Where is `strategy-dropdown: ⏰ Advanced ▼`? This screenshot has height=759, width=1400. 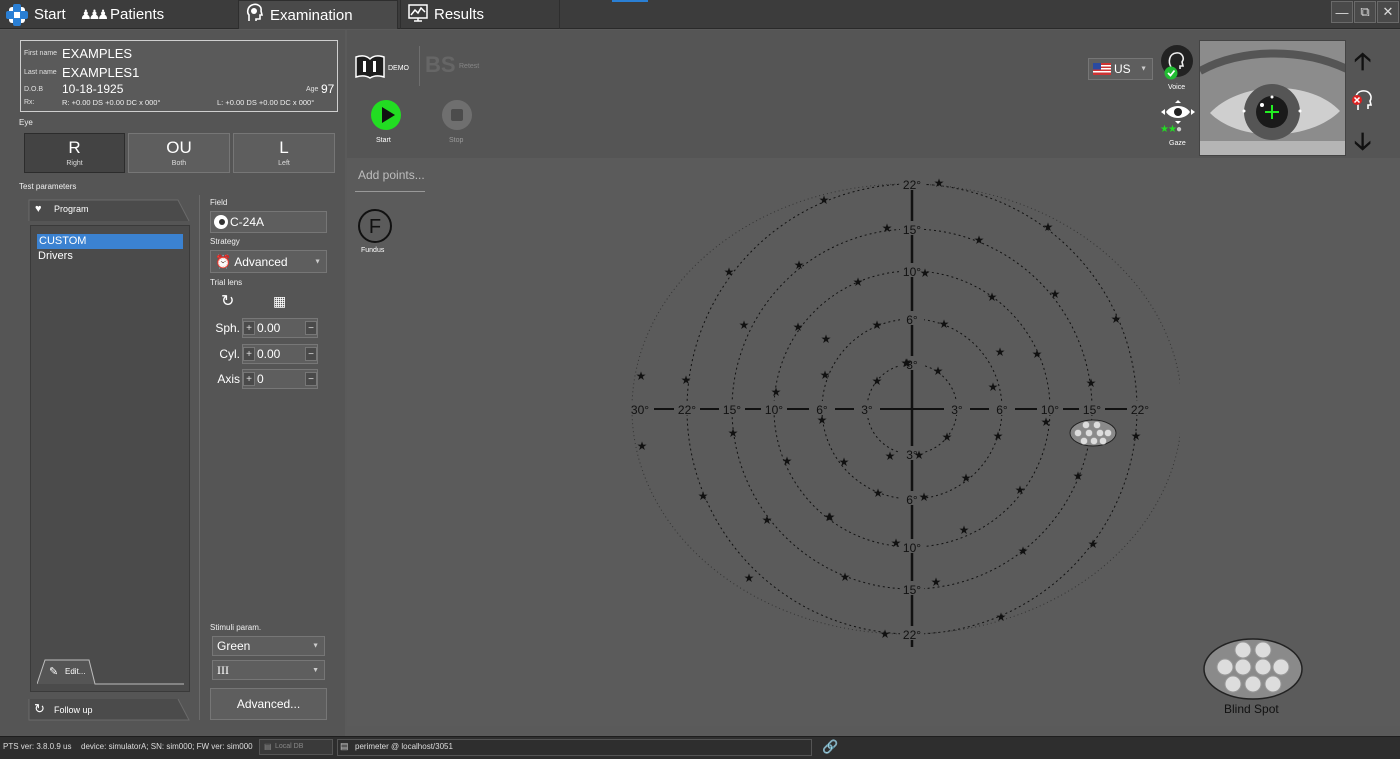
strategy-dropdown: ⏰ Advanced ▼ is located at coordinates (268, 261).